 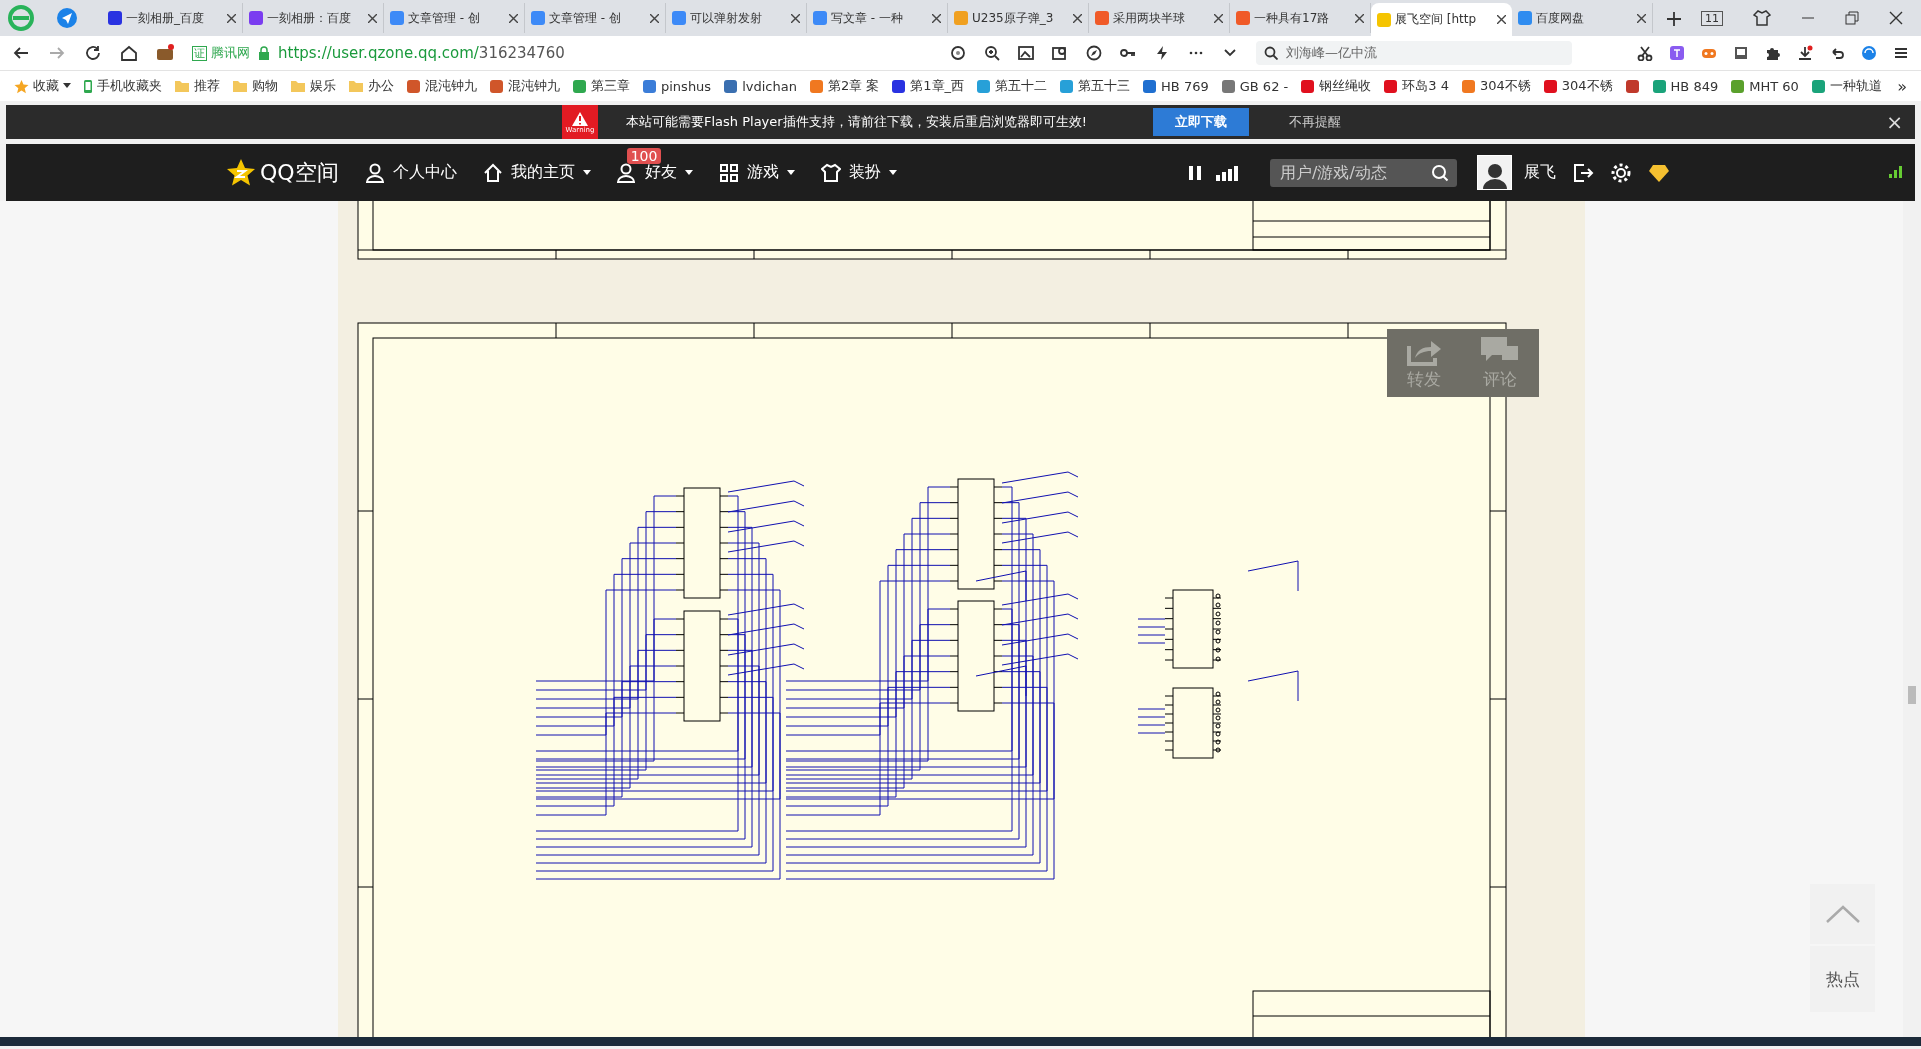 What do you see at coordinates (1012, 86) in the screenshot?
I see `bookmark-item: 第五十二` at bounding box center [1012, 86].